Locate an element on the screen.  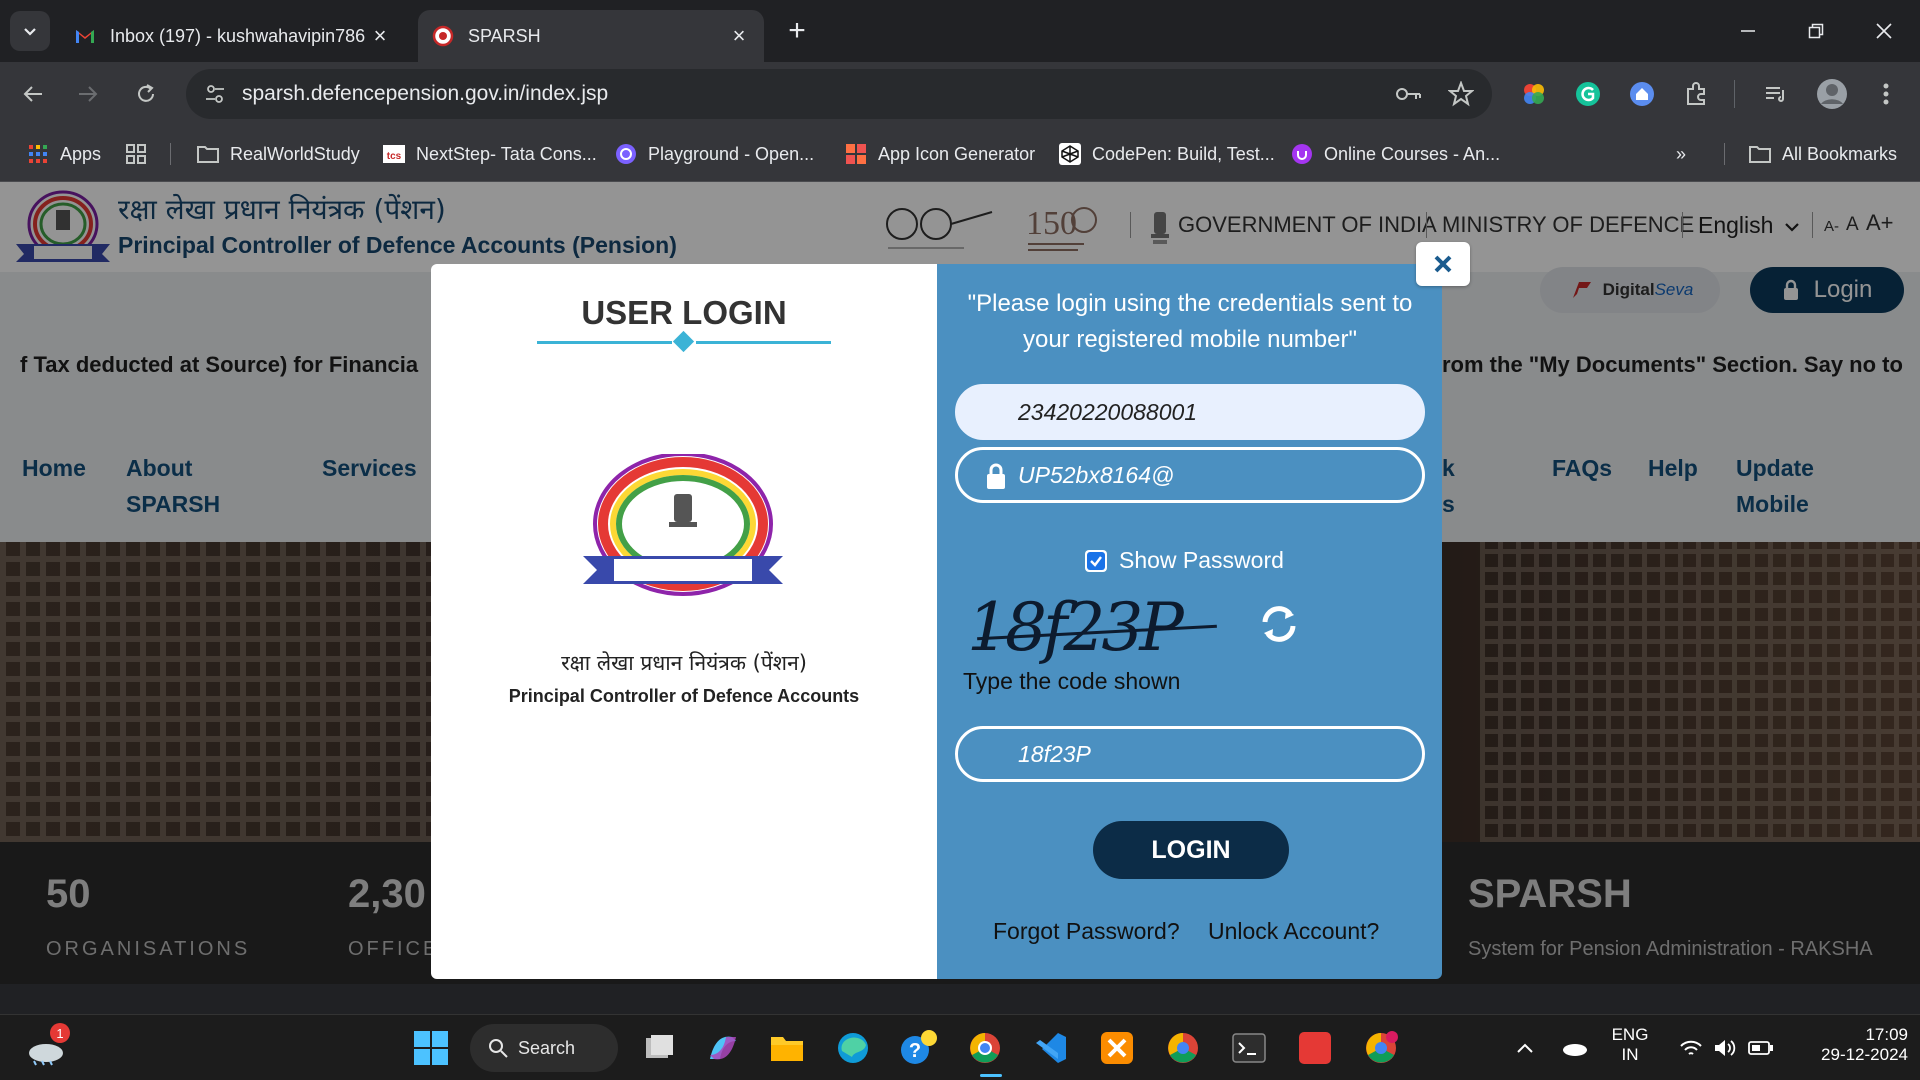
bookmark-apps: Apps is located at coordinates (63, 154).